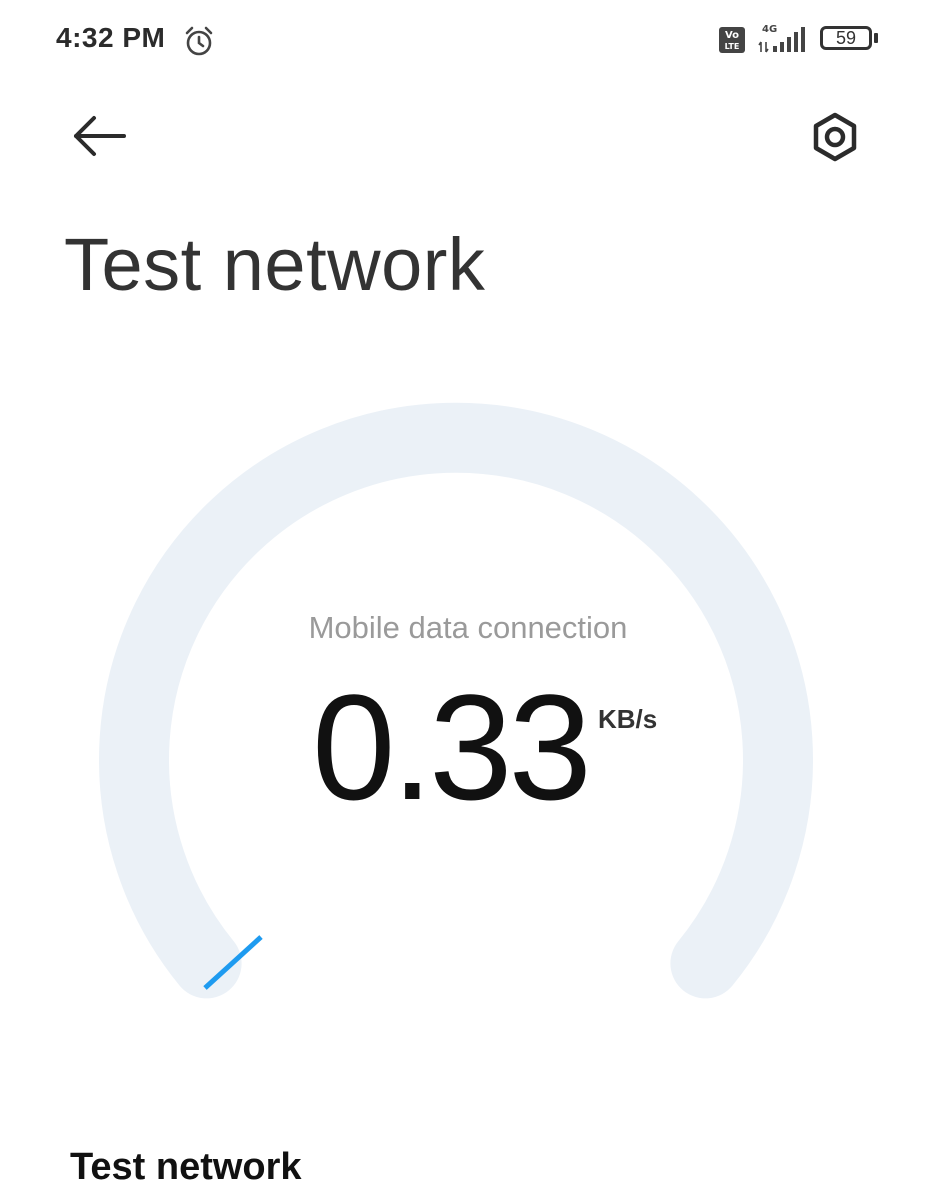 Image resolution: width=936 pixels, height=1200 pixels. I want to click on battery-icon: 59, so click(851, 40).